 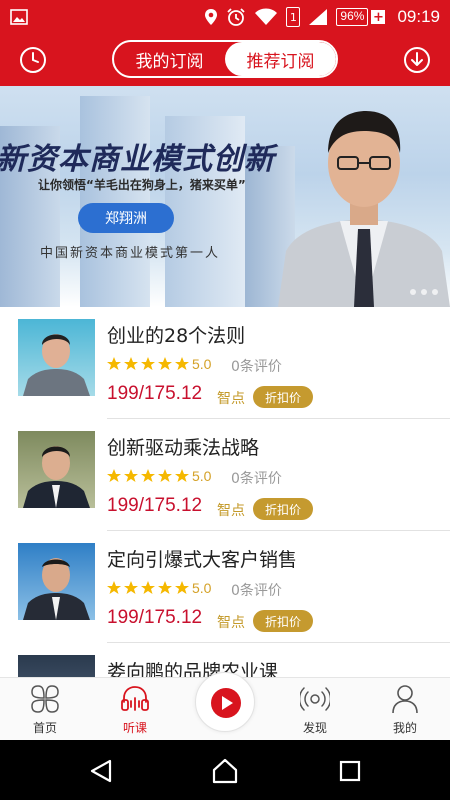 I want to click on subscription-toggle: 我的订阅 推荐订阅, so click(x=225, y=59).